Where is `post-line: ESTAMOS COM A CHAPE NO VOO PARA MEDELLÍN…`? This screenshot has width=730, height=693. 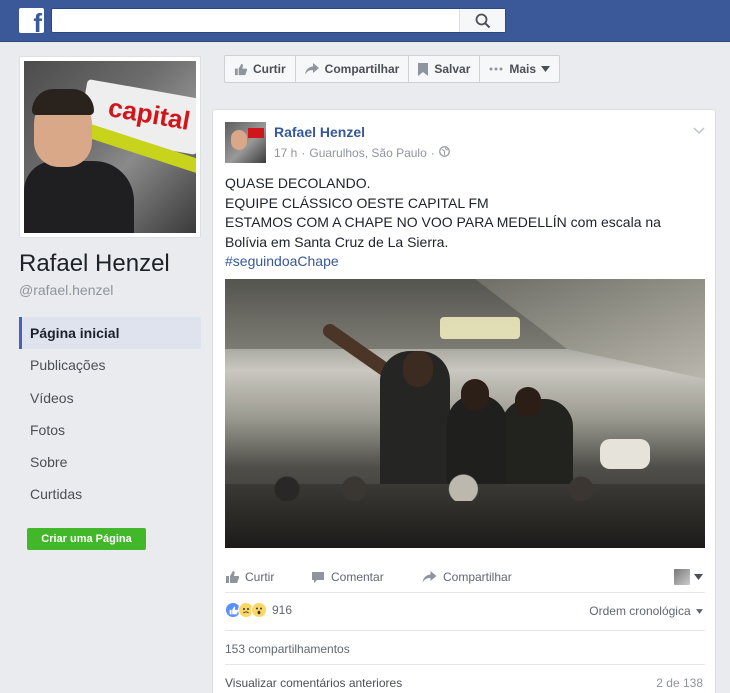
post-line: ESTAMOS COM A CHAPE NO VOO PARA MEDELLÍN… is located at coordinates (443, 232).